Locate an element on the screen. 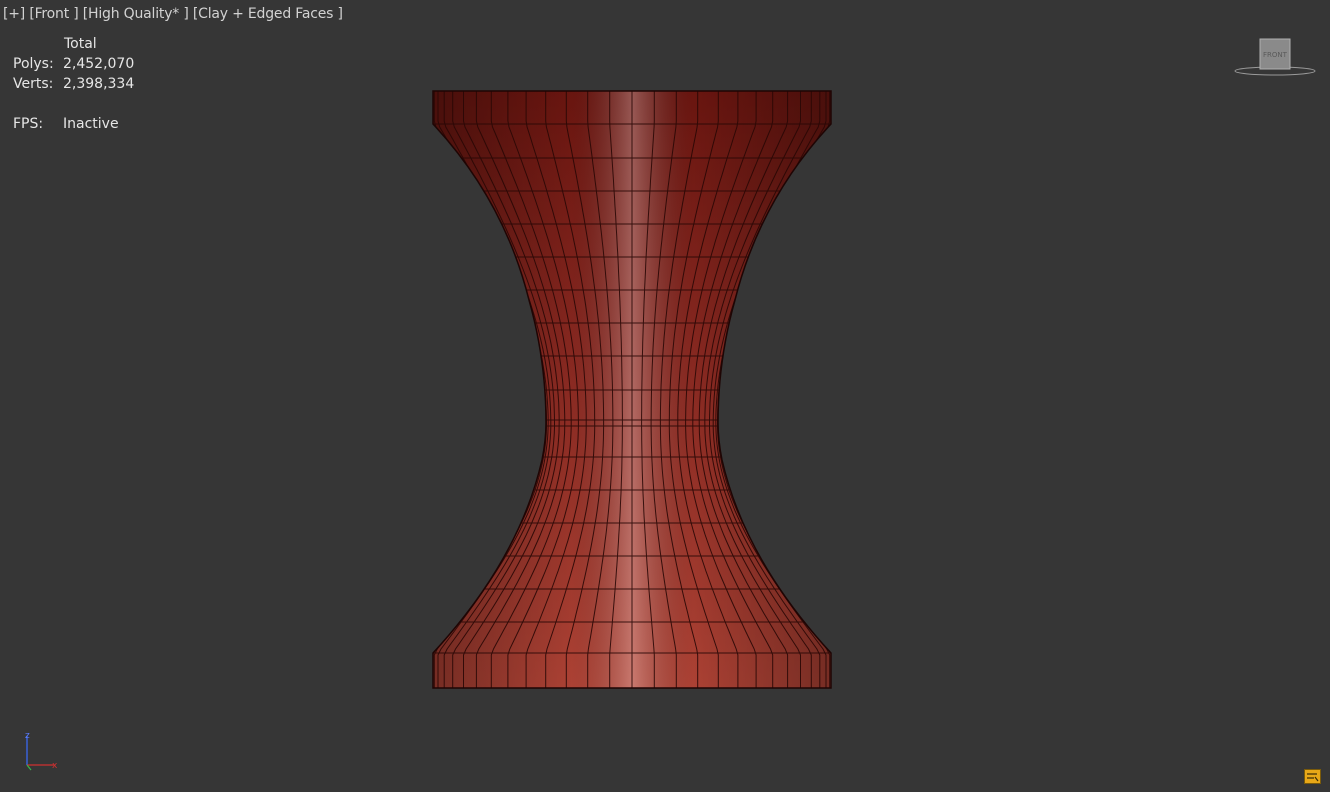  axis-x-label: x is located at coordinates (55, 766).